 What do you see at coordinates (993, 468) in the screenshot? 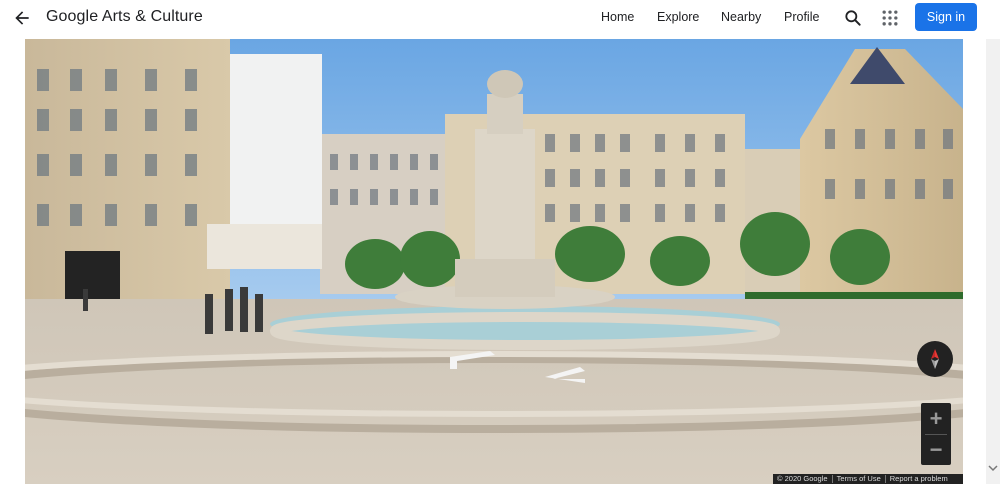
I see `scroll-down-icon` at bounding box center [993, 468].